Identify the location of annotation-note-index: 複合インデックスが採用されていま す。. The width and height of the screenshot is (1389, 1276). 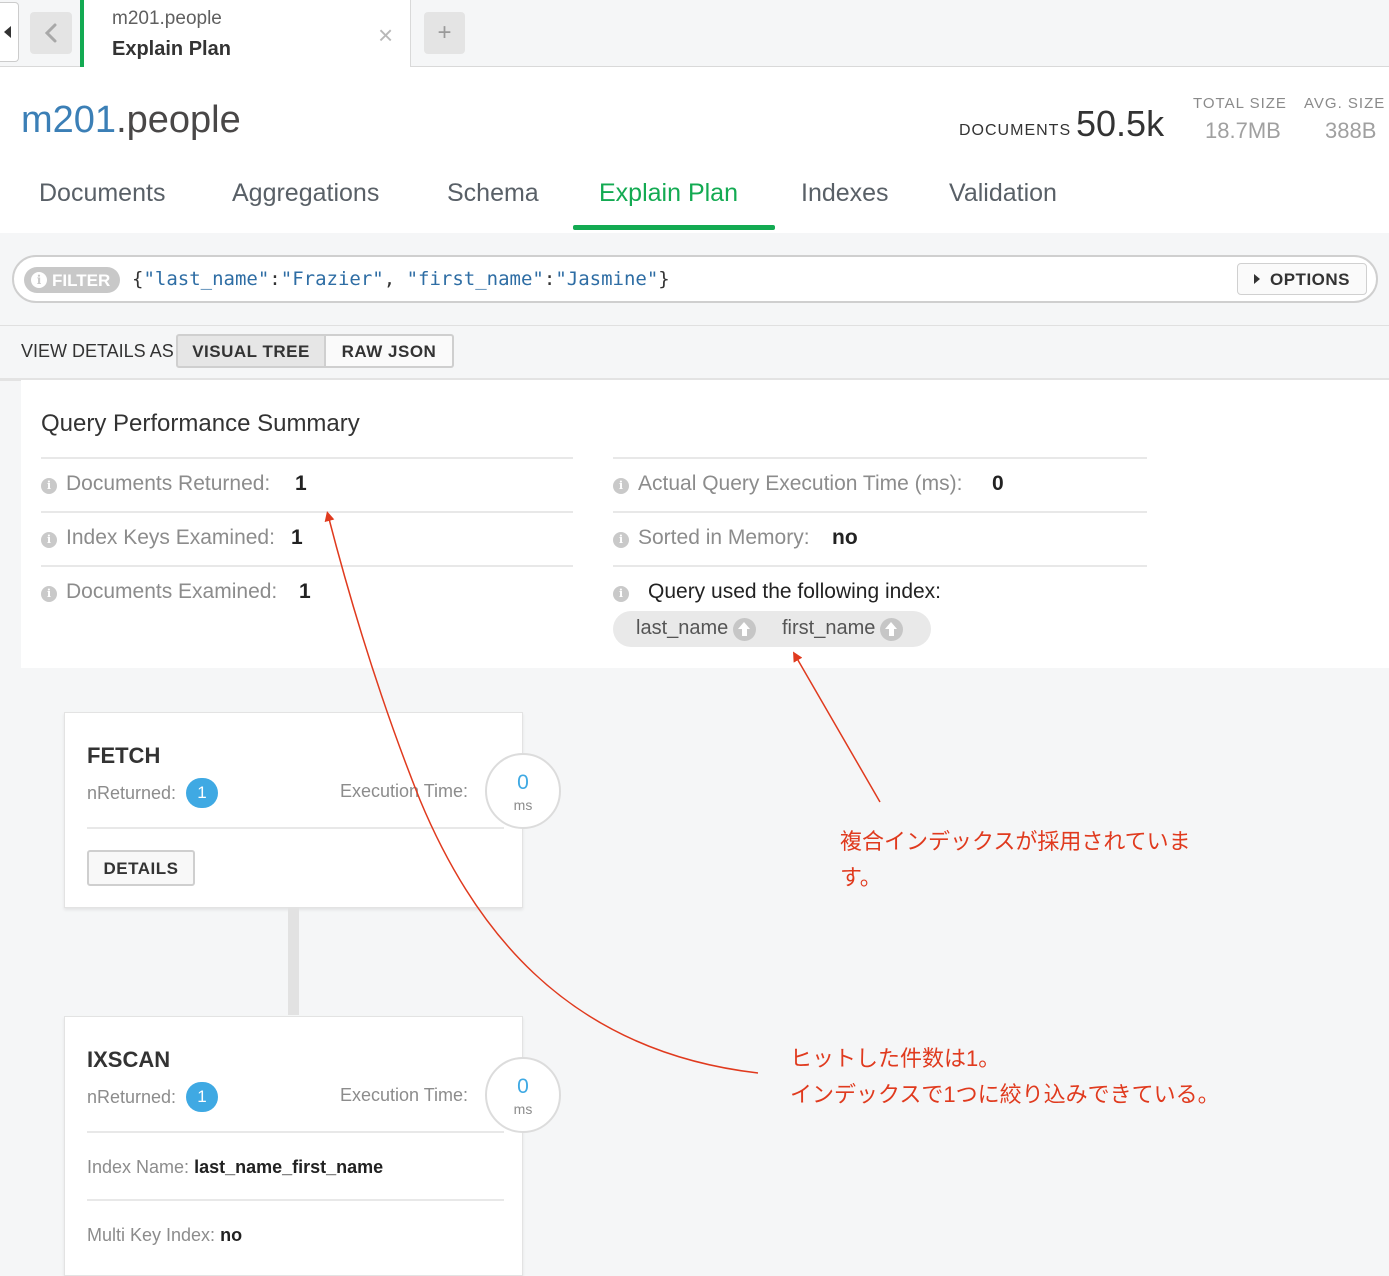
(1015, 860).